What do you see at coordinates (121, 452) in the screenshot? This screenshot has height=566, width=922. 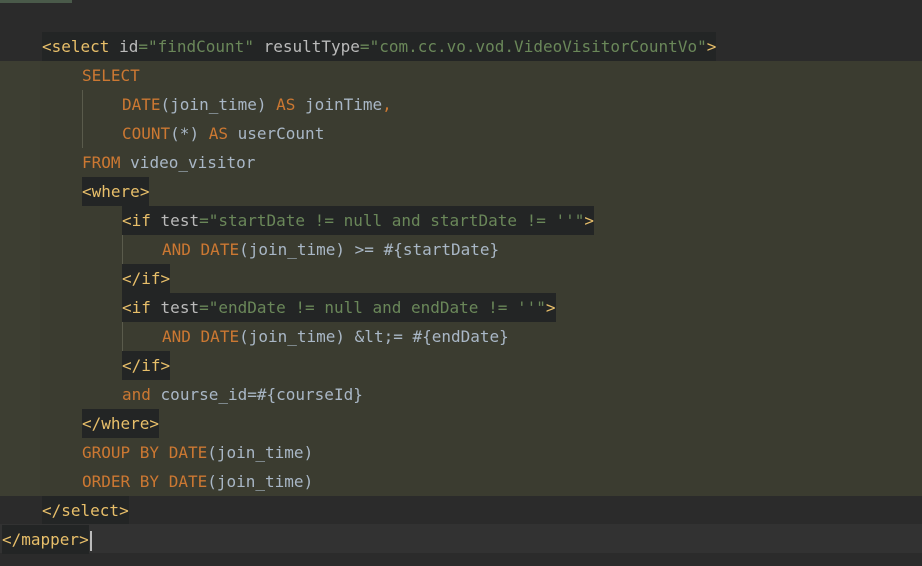 I see `sql-keyword: GROUP BY` at bounding box center [121, 452].